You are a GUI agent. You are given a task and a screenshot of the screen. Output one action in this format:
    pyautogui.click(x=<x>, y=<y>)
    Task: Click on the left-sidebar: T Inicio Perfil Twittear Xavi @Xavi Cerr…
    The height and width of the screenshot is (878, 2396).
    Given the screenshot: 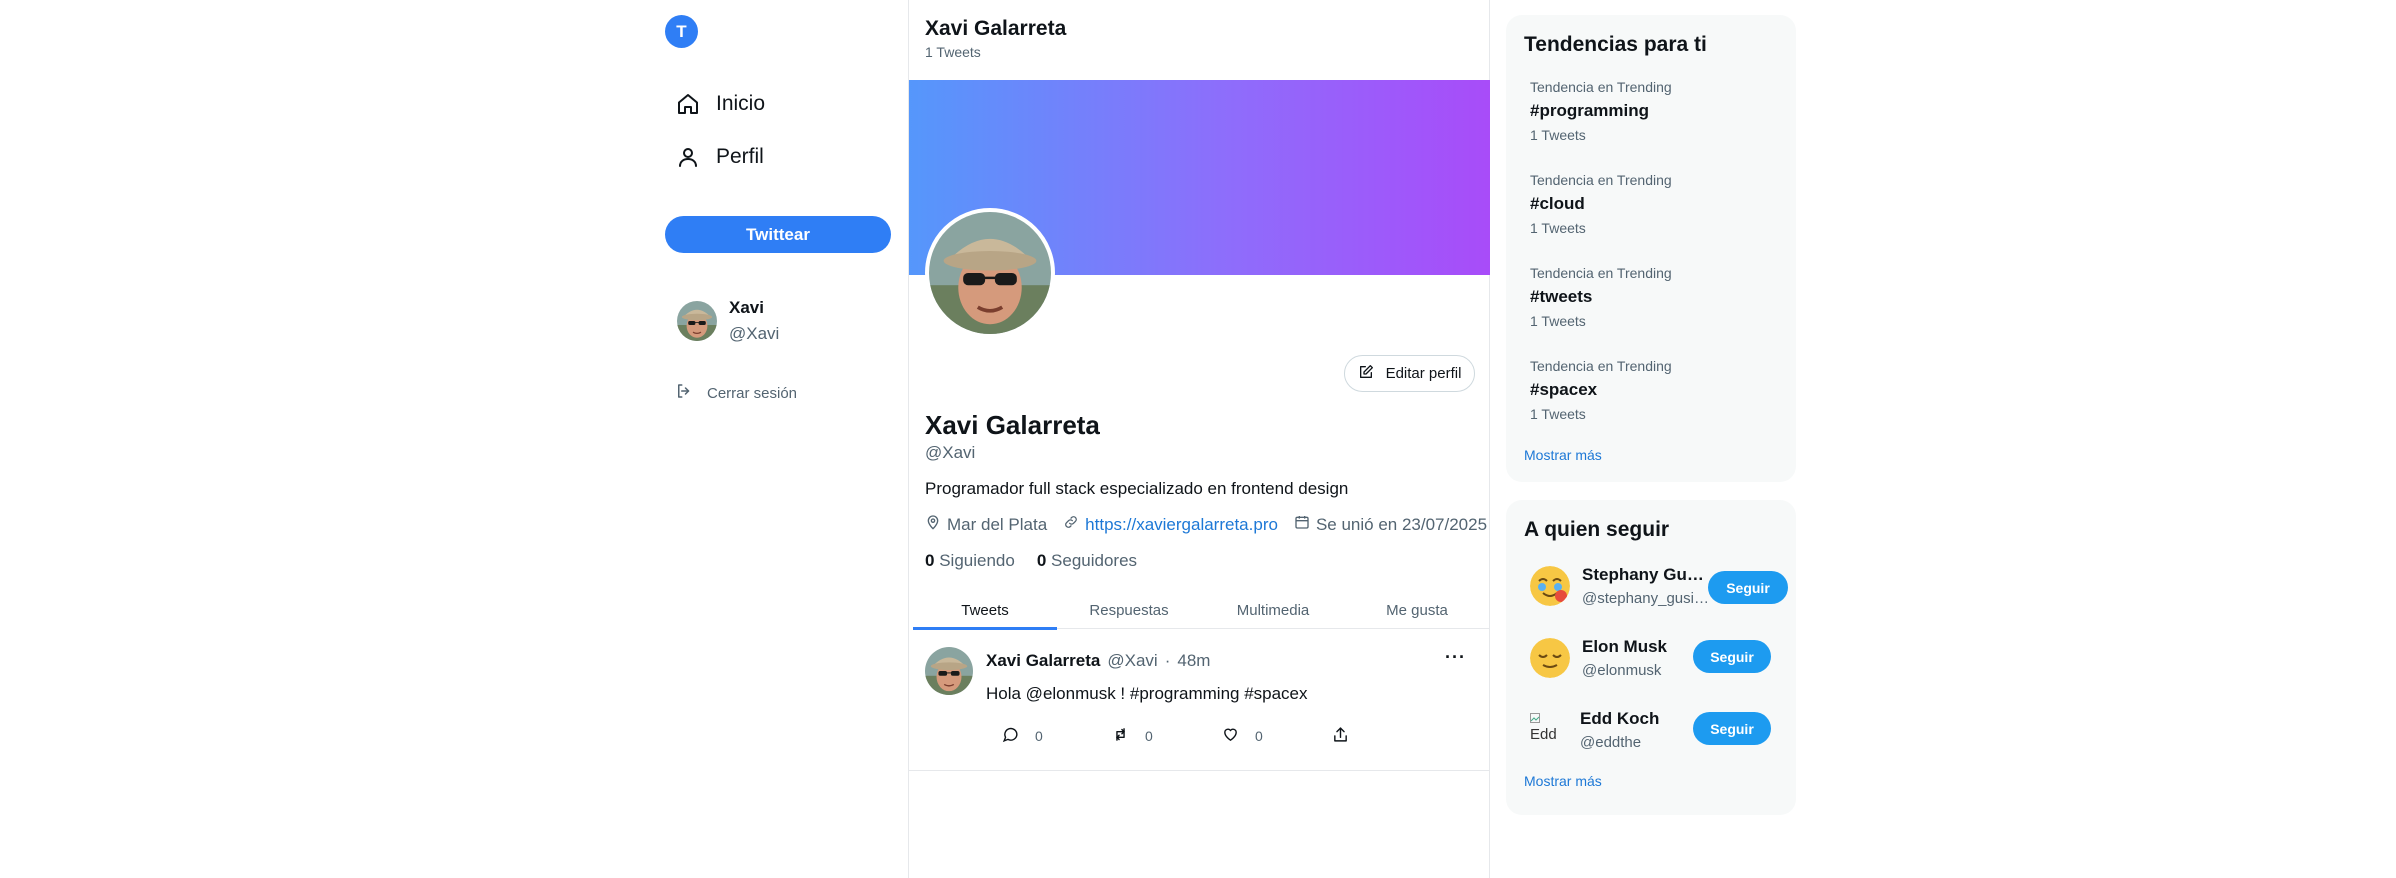 What is the action you would take?
    pyautogui.click(x=778, y=439)
    